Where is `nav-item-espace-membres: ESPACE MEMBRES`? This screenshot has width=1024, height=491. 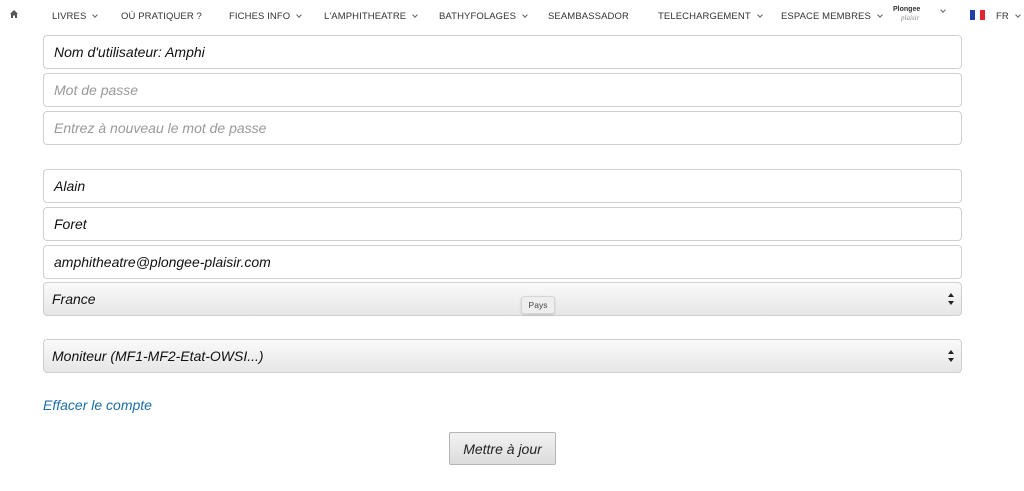
nav-item-espace-membres: ESPACE MEMBRES is located at coordinates (832, 16).